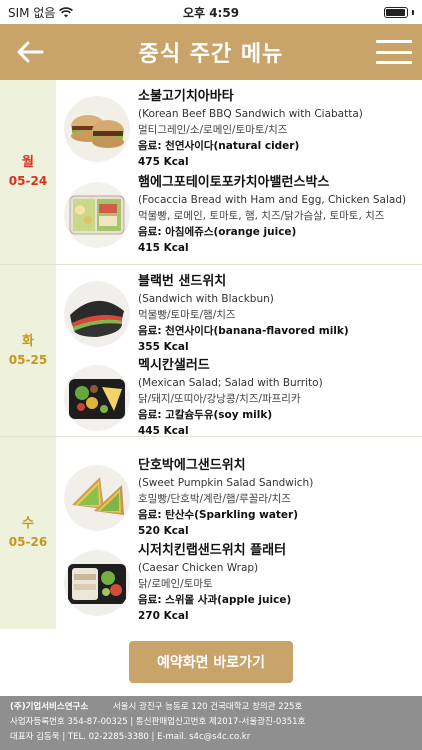  What do you see at coordinates (217, 232) in the screenshot?
I see `menu-drink: 음료: 아침에쥬스(orange juice)` at bounding box center [217, 232].